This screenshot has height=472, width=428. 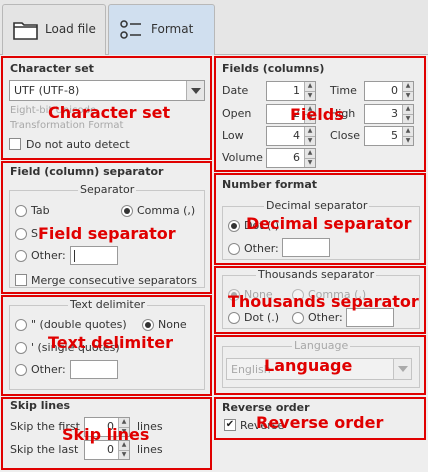 I want to click on comma-radio, so click(x=127, y=211).